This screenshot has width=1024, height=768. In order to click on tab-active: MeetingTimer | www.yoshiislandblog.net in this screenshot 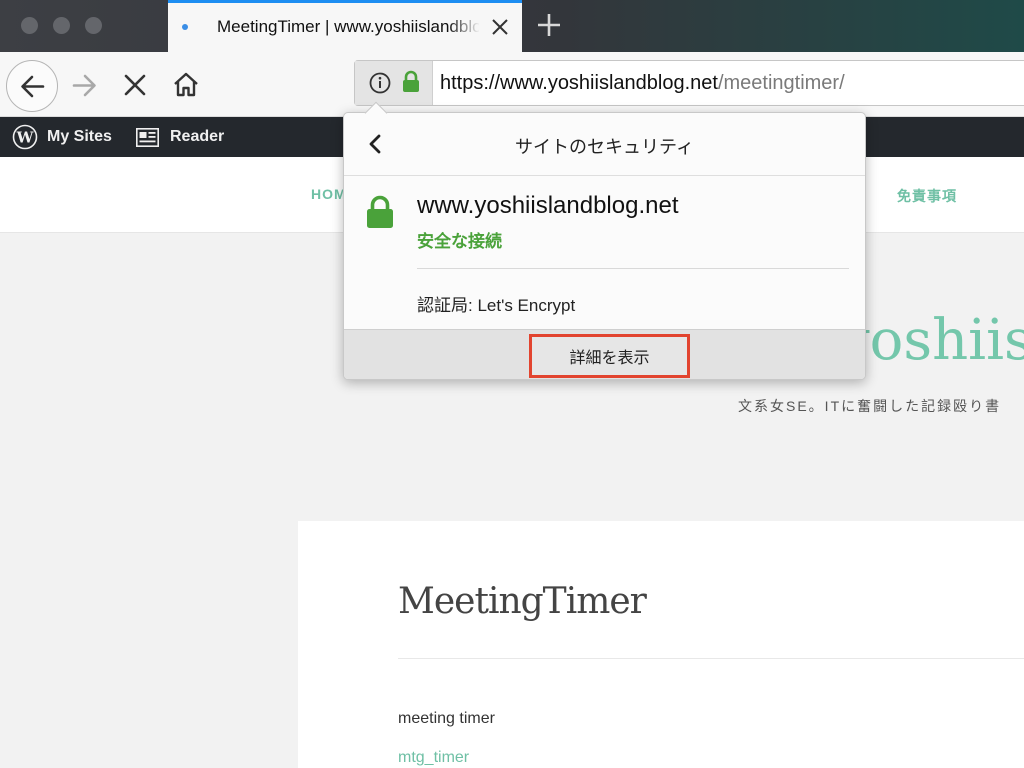, I will do `click(345, 26)`.